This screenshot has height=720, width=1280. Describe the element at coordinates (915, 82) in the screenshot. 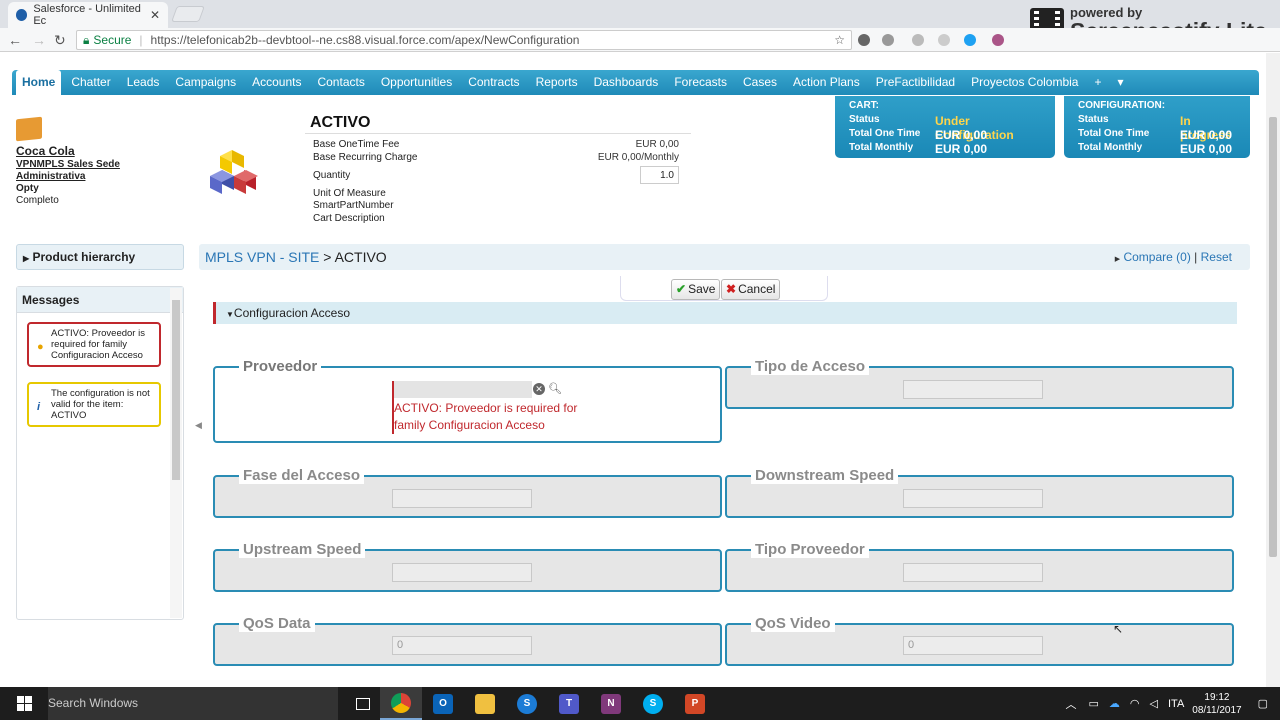

I see `nav-tab-prefactibilidad: PreFactibilidad` at that location.